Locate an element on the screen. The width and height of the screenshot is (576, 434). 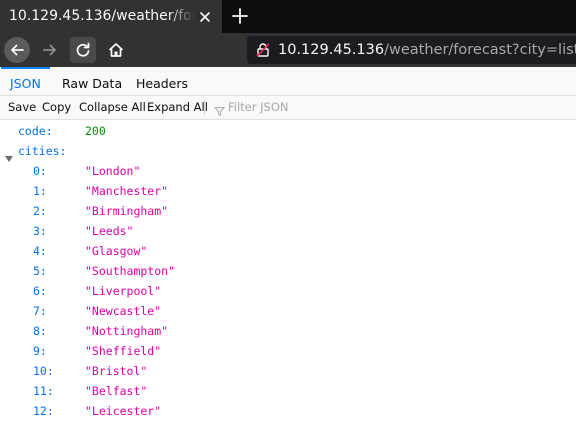
json-index-key: 8: is located at coordinates (40, 331).